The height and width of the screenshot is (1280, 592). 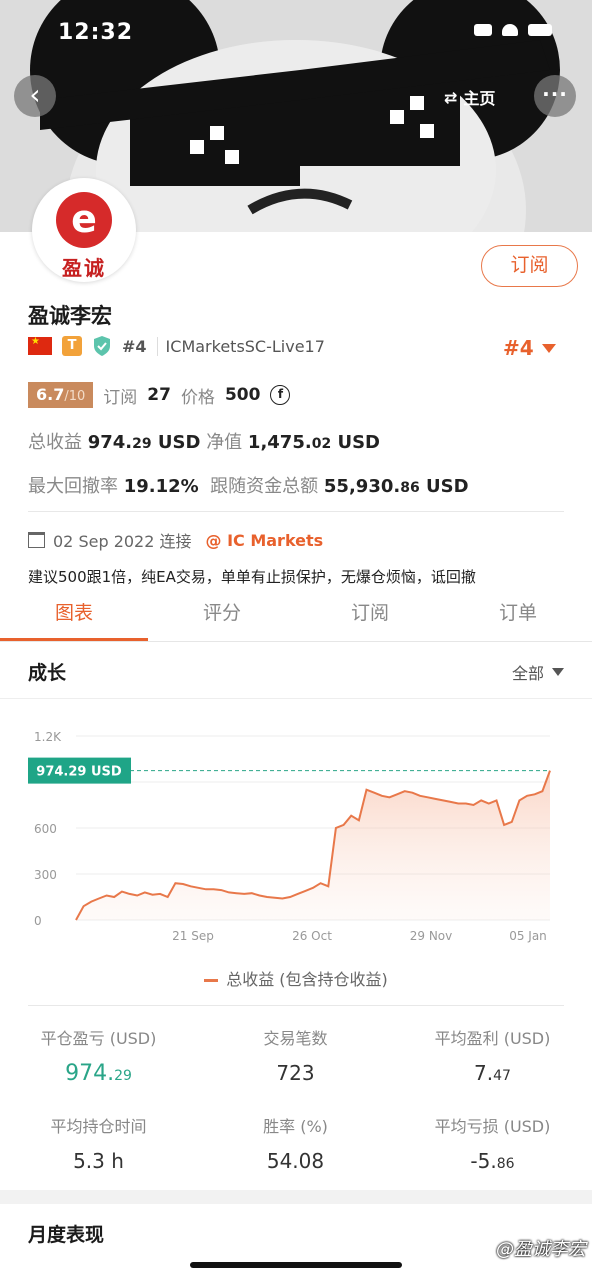 I want to click on metric-dec: 86, so click(x=505, y=1164).